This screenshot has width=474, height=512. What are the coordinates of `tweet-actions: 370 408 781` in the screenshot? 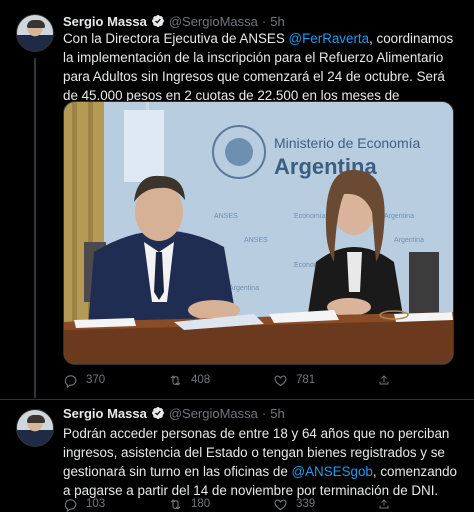 It's located at (233, 380).